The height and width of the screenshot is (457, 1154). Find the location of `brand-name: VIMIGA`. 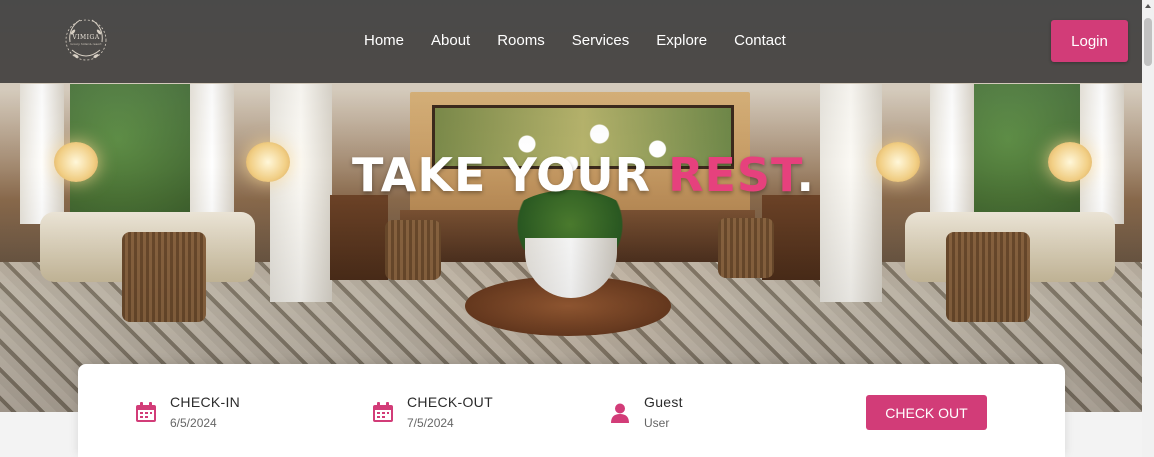

brand-name: VIMIGA is located at coordinates (86, 37).